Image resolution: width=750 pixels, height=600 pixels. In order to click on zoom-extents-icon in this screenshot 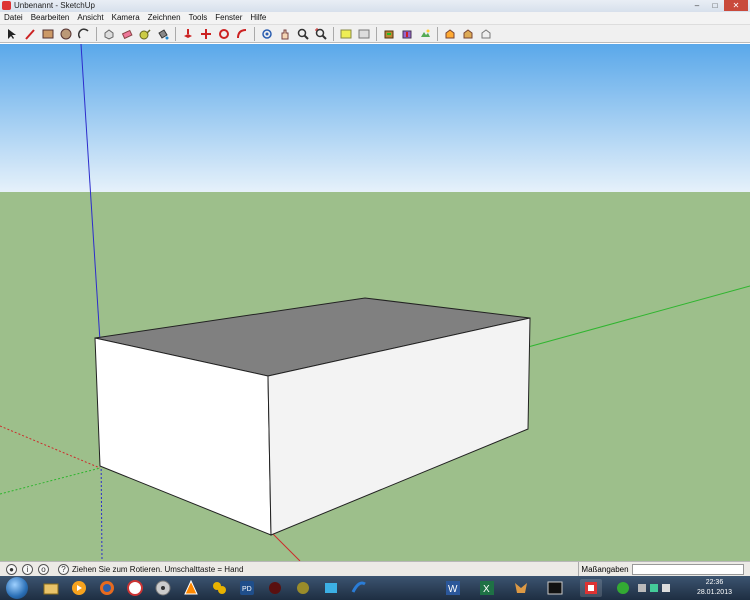, I will do `click(320, 33)`.